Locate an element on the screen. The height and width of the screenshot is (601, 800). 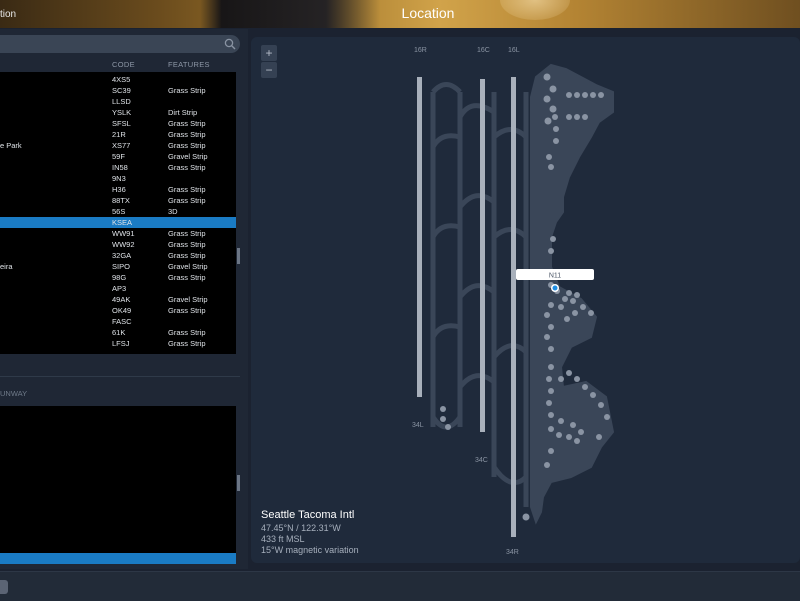
airport-row: LFSJ Grass Strip is located at coordinates (118, 343).